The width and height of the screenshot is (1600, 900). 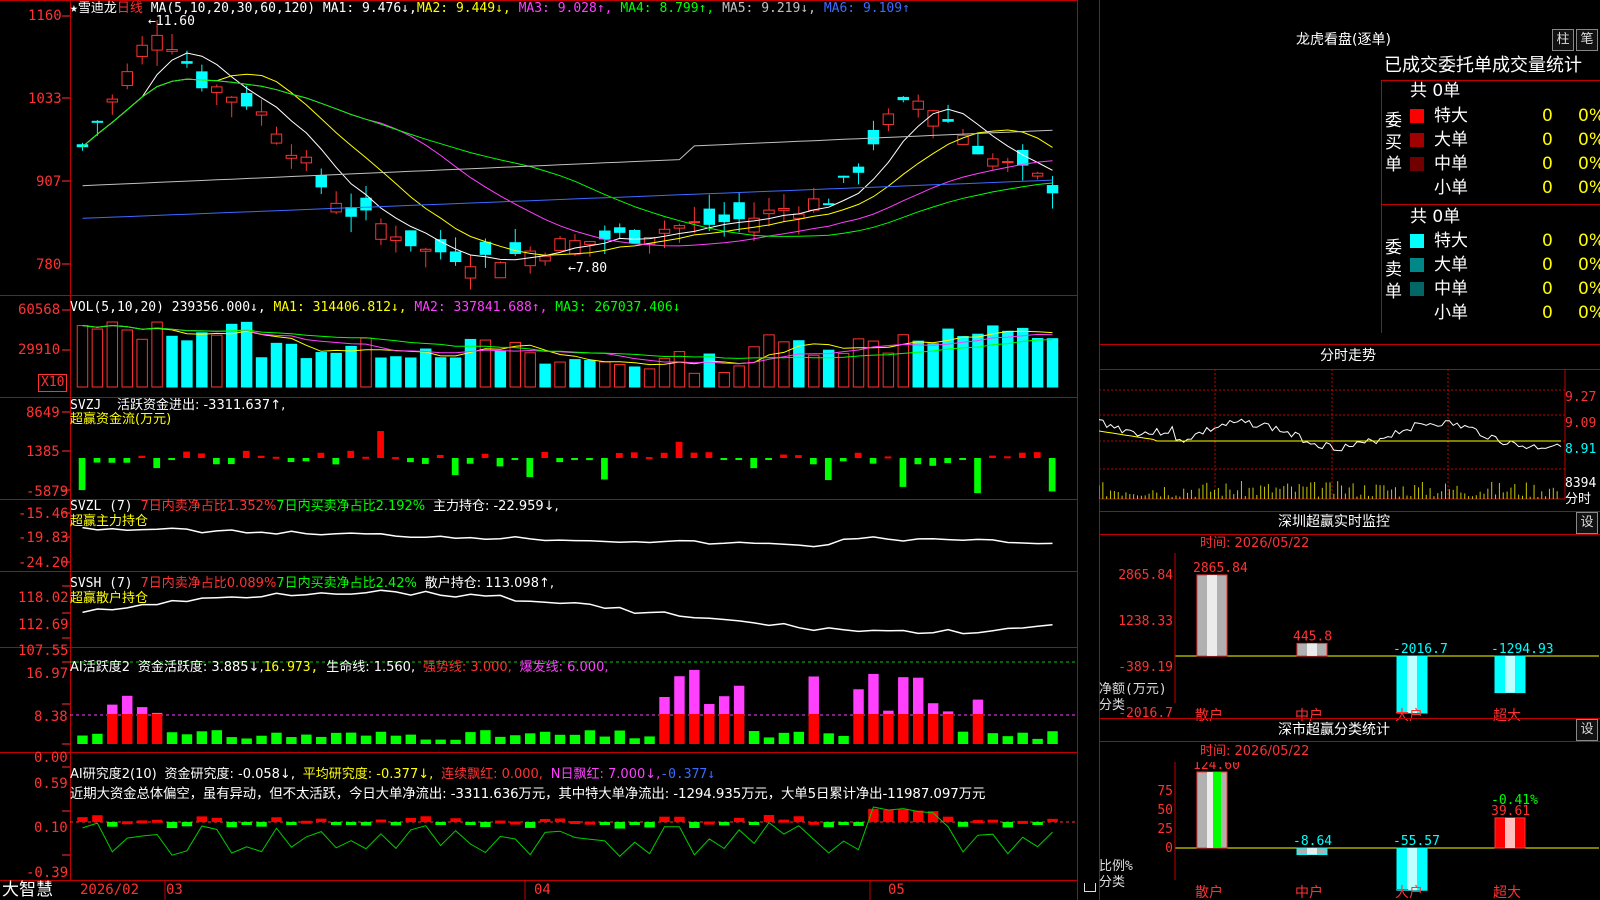 What do you see at coordinates (1587, 523) in the screenshot?
I see `sz-settings-button: 设` at bounding box center [1587, 523].